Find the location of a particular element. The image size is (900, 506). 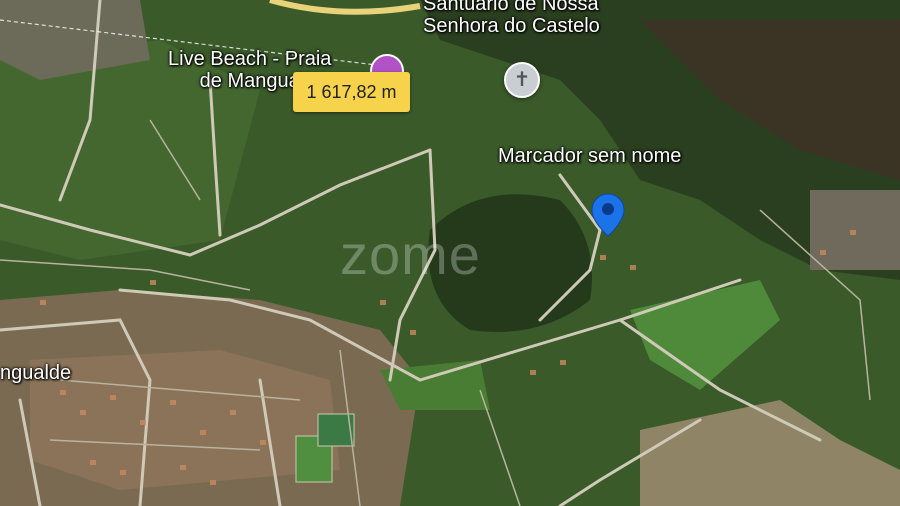

label-sanctuary-line2: Senhora do Castelo is located at coordinates (511, 26).